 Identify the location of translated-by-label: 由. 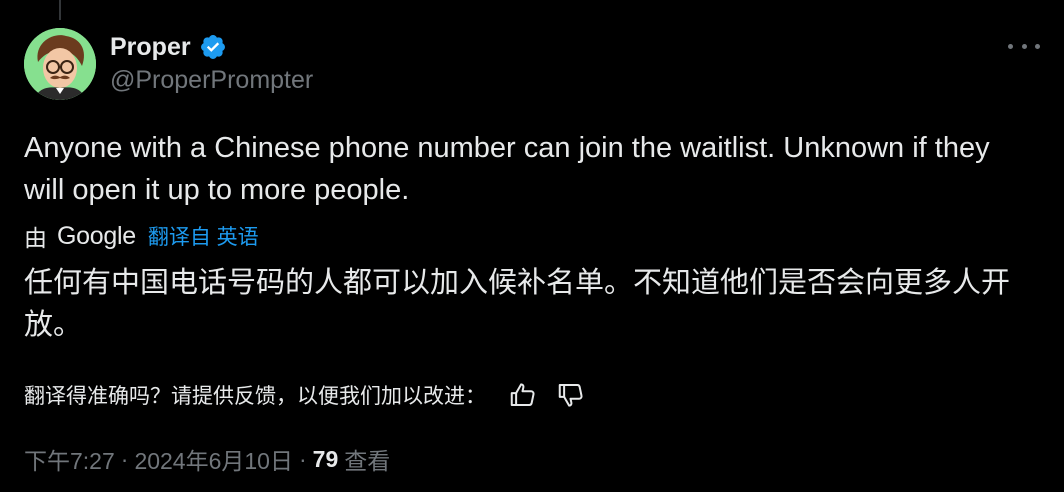
(35, 238).